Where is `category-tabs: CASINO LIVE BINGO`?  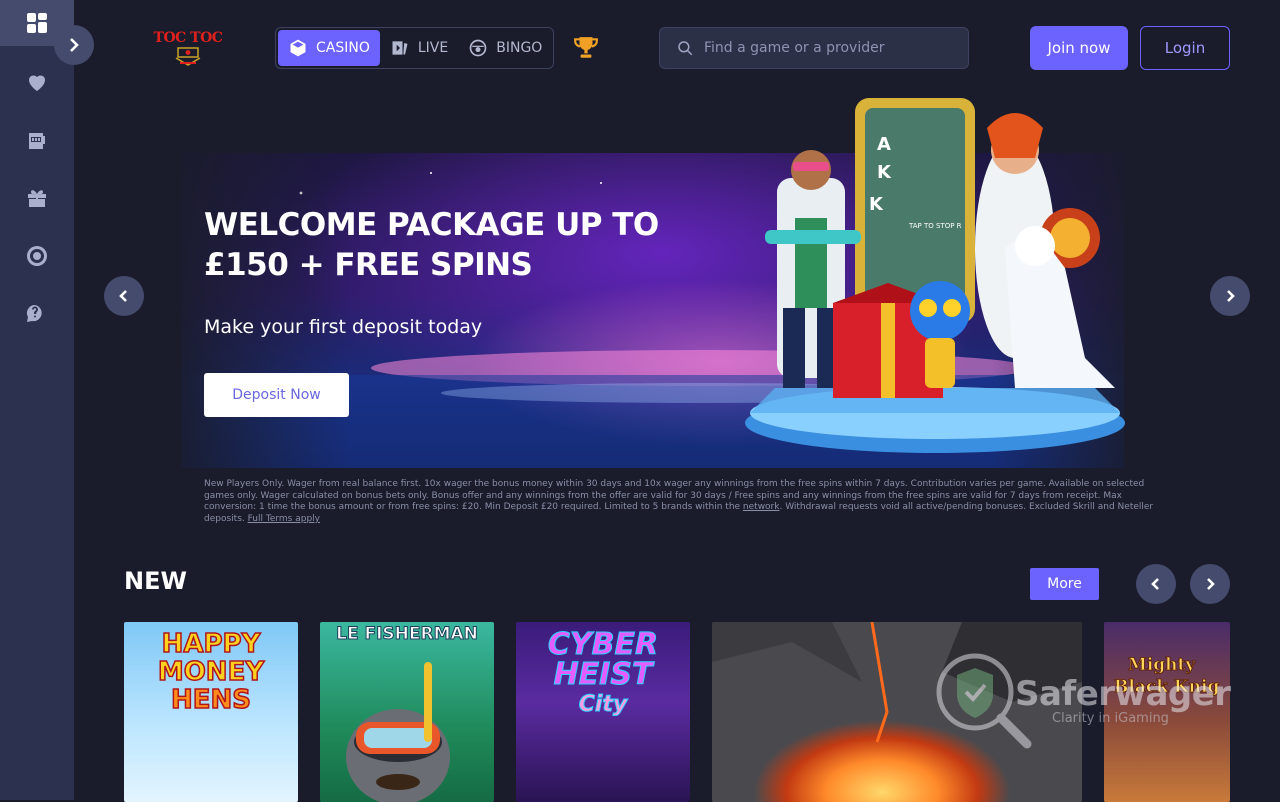 category-tabs: CASINO LIVE BINGO is located at coordinates (414, 48).